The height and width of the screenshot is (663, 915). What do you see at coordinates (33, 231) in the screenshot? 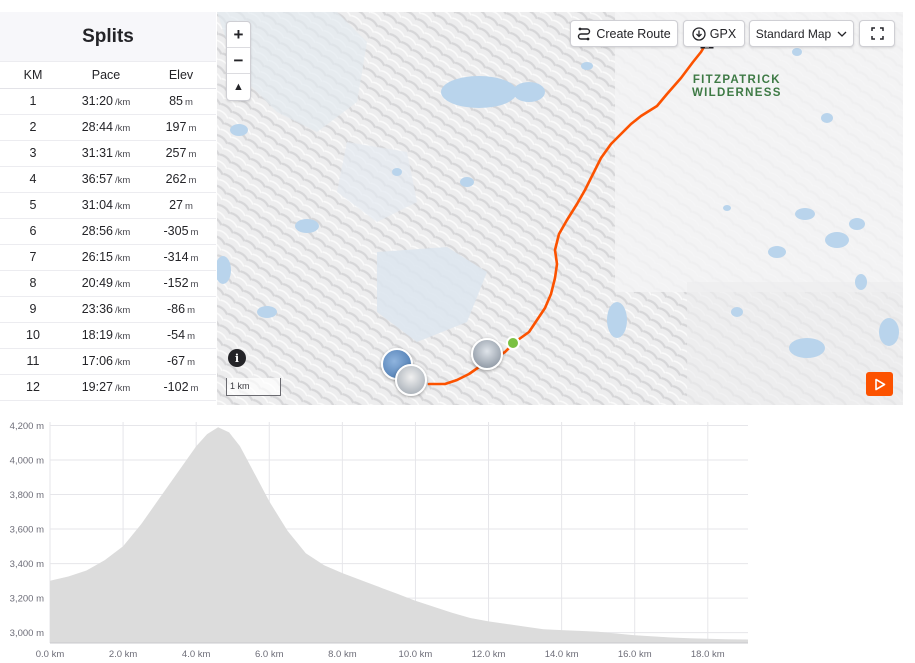
I see `split-km: 6` at bounding box center [33, 231].